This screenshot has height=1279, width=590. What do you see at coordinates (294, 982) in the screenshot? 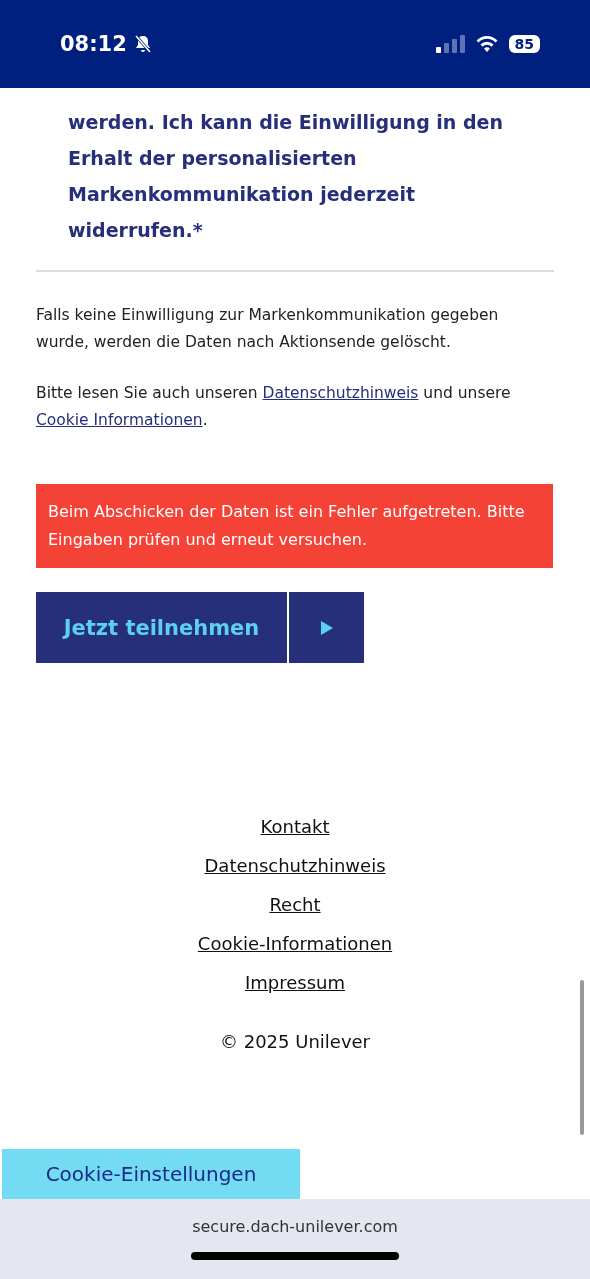
I see `footer-link: Impressum` at bounding box center [294, 982].